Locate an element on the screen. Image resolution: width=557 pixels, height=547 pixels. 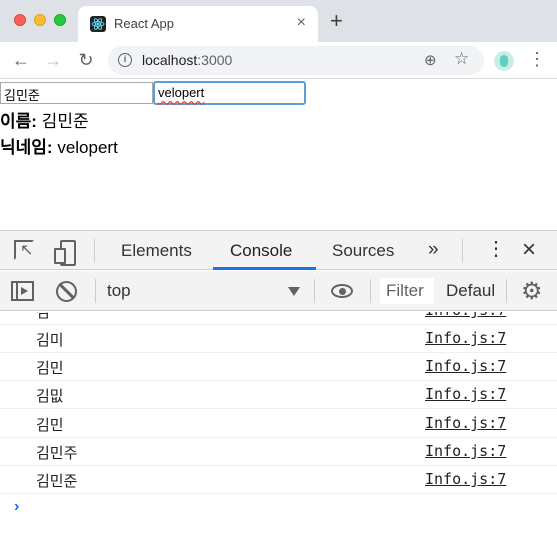
nickname-value: velopert is located at coordinates (85, 147).